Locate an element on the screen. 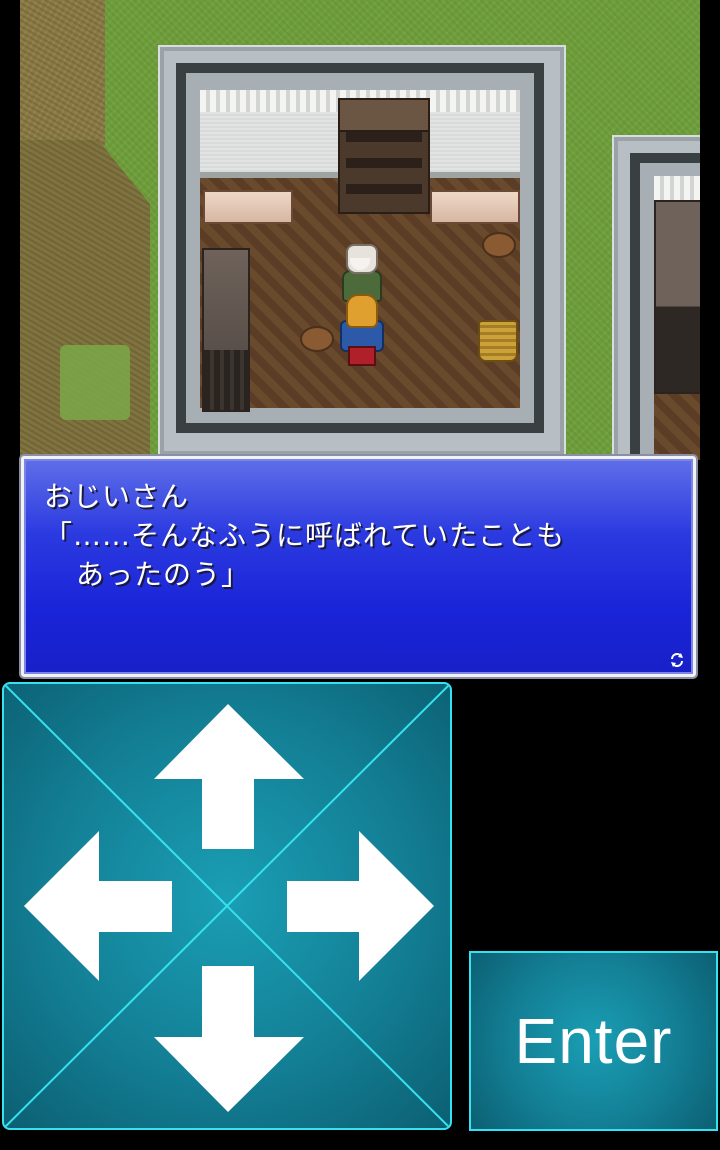  grass-patch is located at coordinates (95, 382).